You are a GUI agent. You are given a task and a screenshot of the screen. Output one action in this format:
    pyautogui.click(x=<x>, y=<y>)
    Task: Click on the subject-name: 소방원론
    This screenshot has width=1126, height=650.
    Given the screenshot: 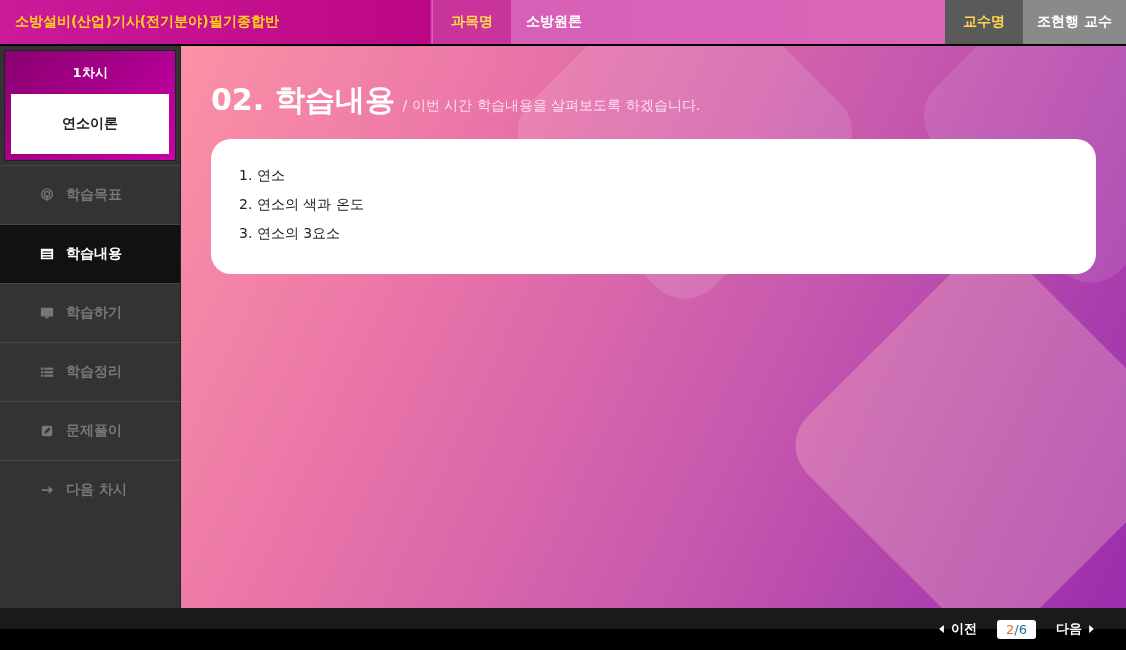 What is the action you would take?
    pyautogui.click(x=554, y=21)
    